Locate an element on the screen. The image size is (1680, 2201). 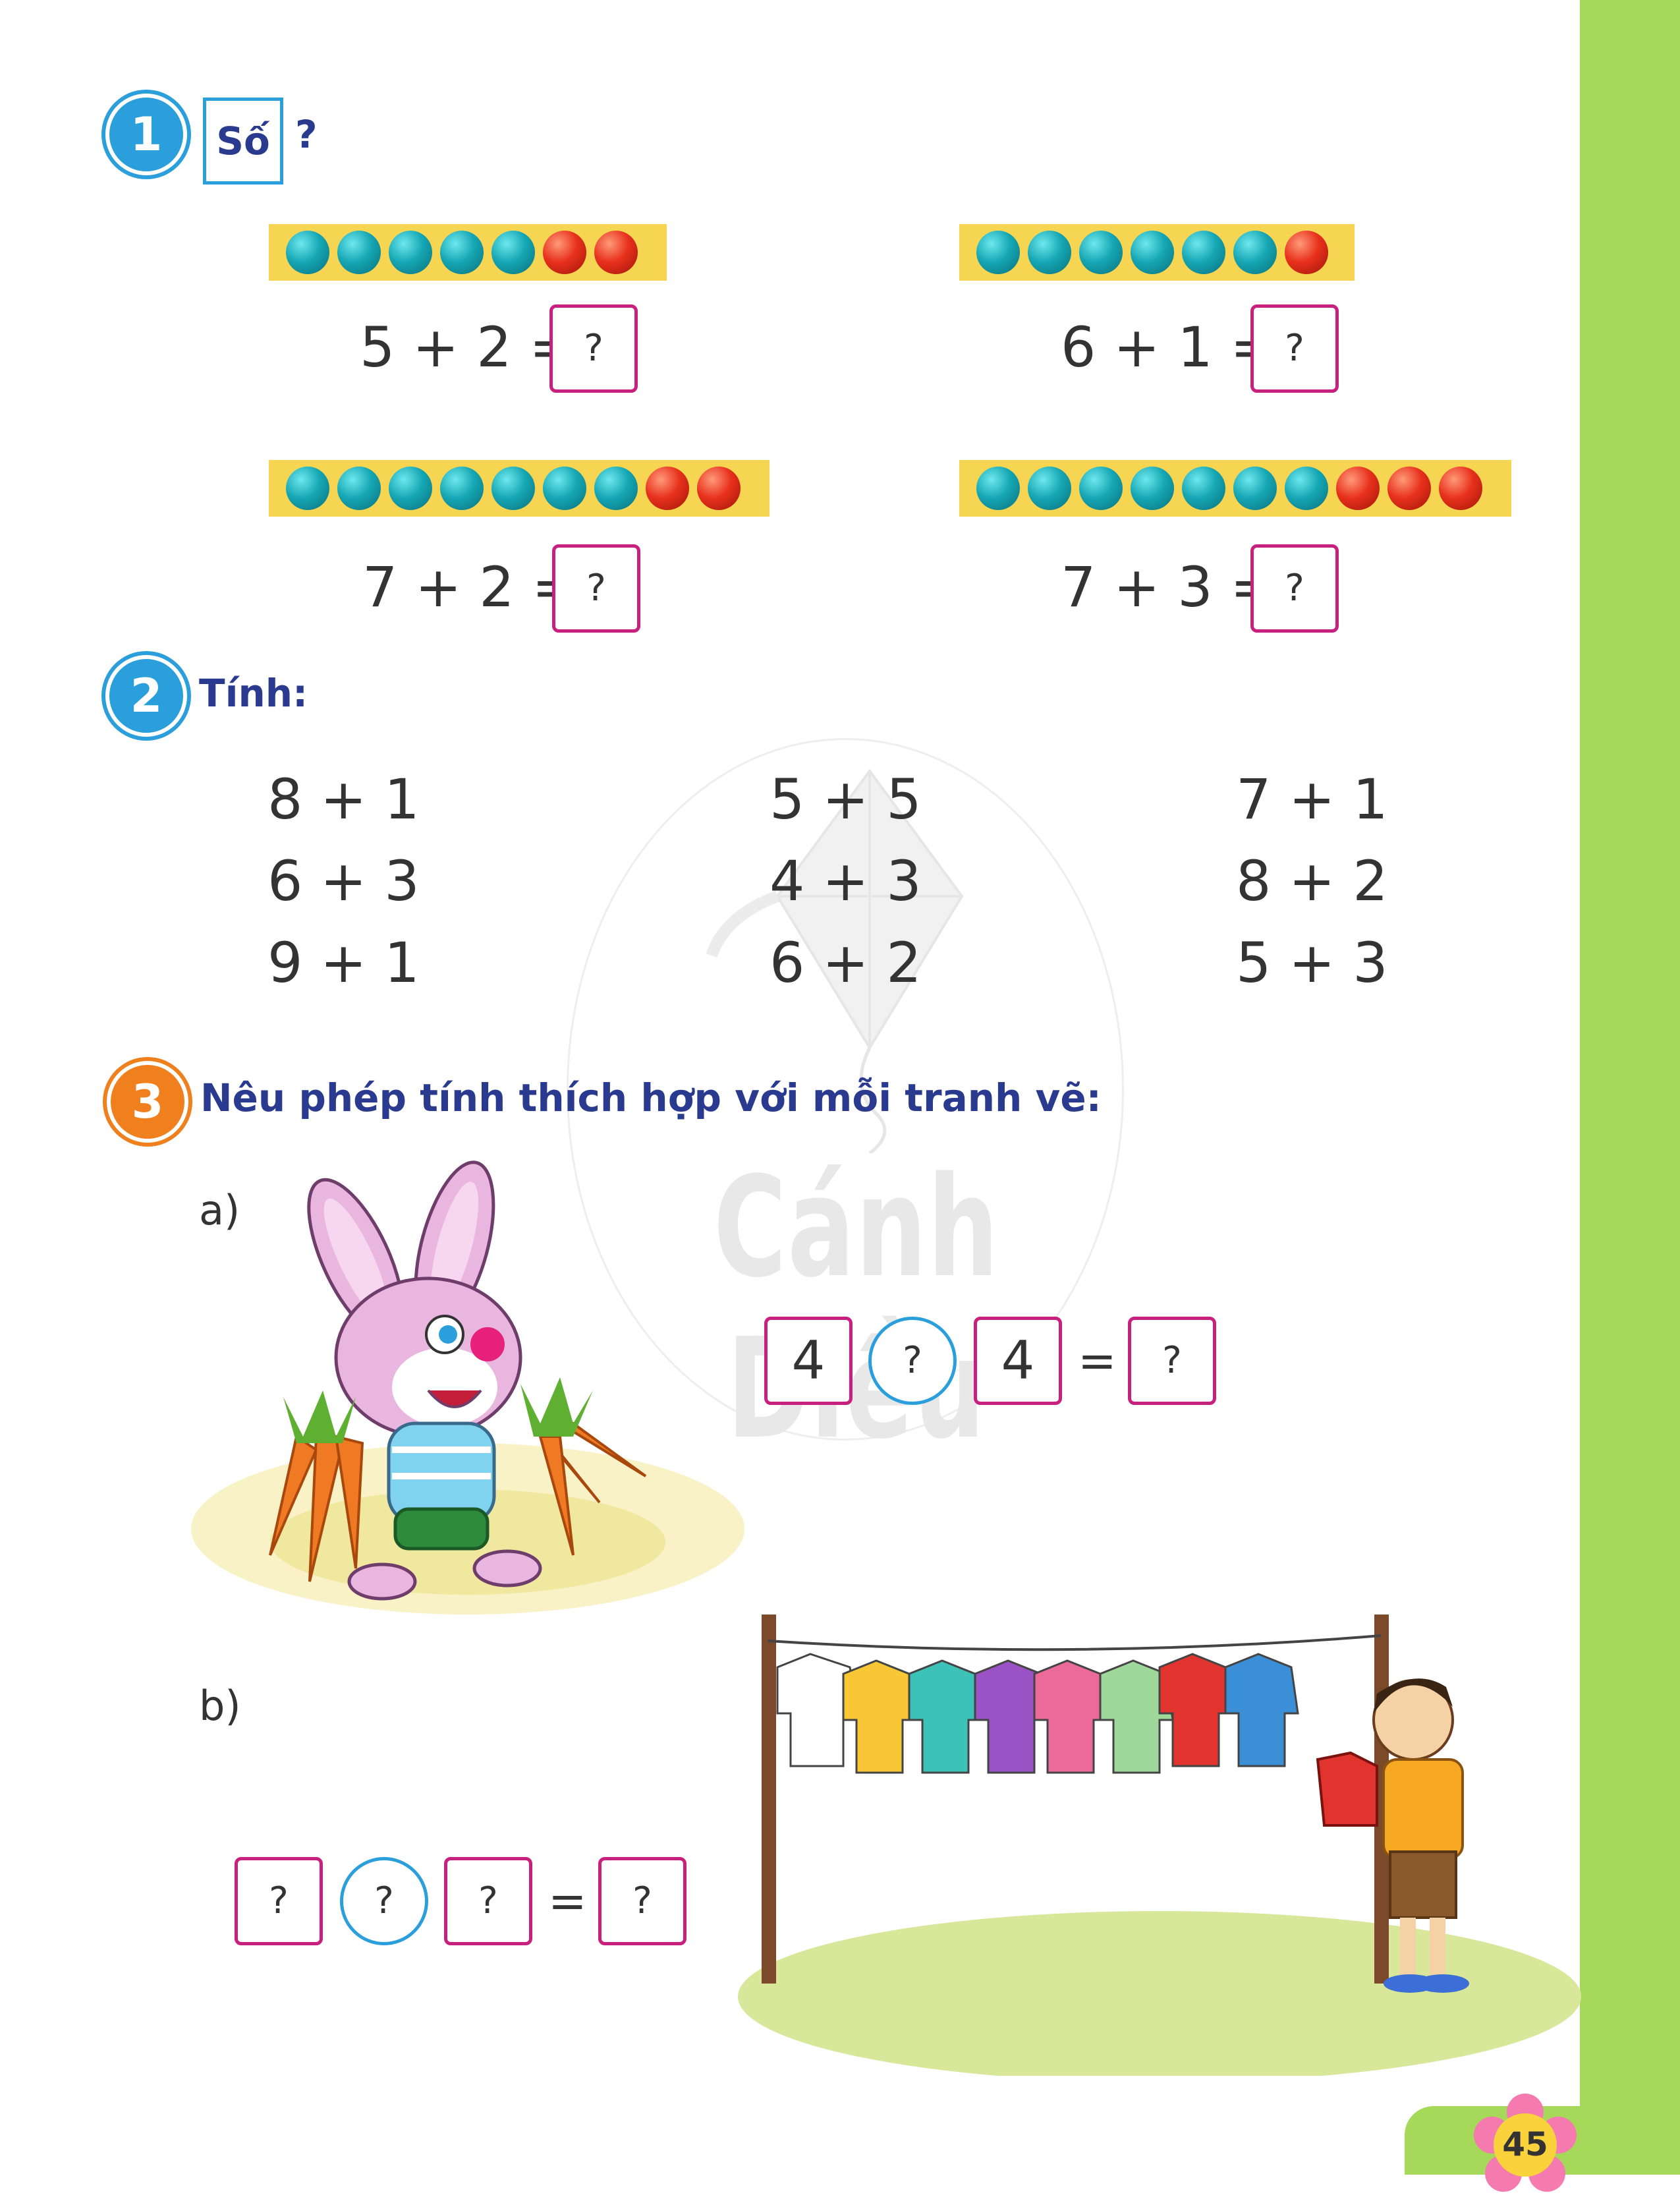
answer-box-2: ? is located at coordinates (1294, 349).